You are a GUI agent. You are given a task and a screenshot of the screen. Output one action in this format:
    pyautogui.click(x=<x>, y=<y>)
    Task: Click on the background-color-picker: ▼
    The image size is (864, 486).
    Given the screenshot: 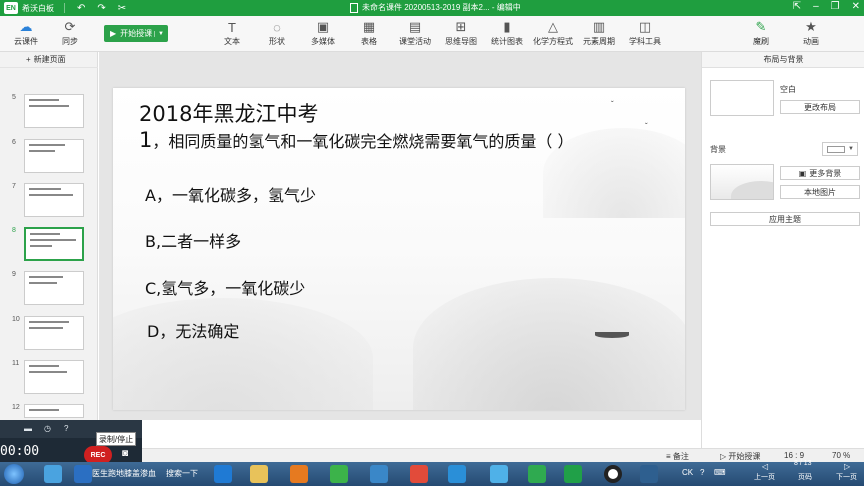 What is the action you would take?
    pyautogui.click(x=840, y=149)
    